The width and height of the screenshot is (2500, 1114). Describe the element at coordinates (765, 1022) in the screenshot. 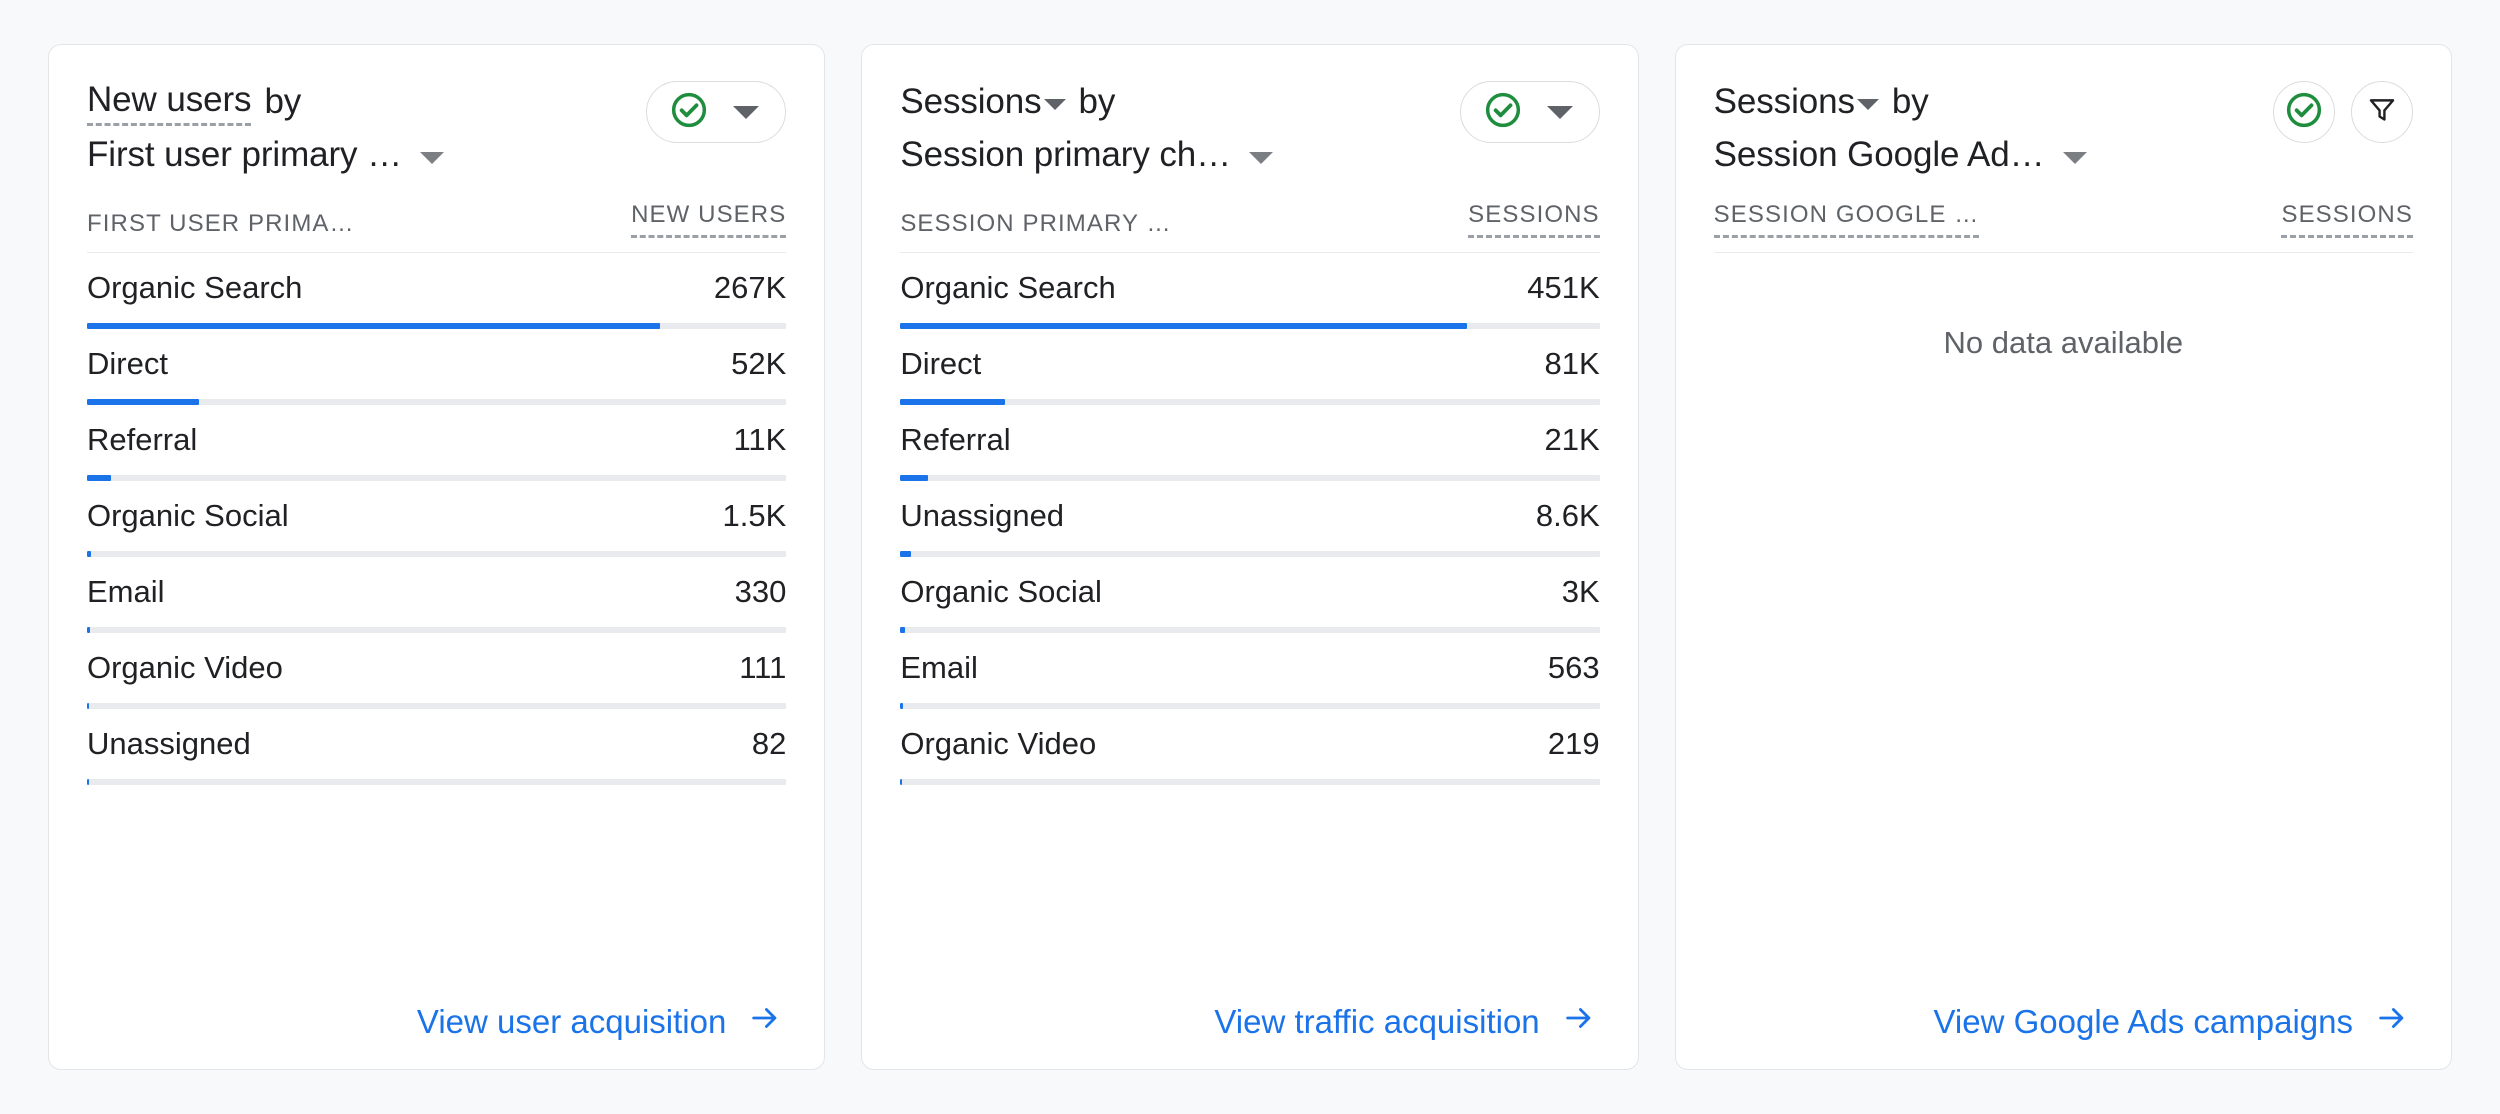

I see `arrow-right-icon` at that location.